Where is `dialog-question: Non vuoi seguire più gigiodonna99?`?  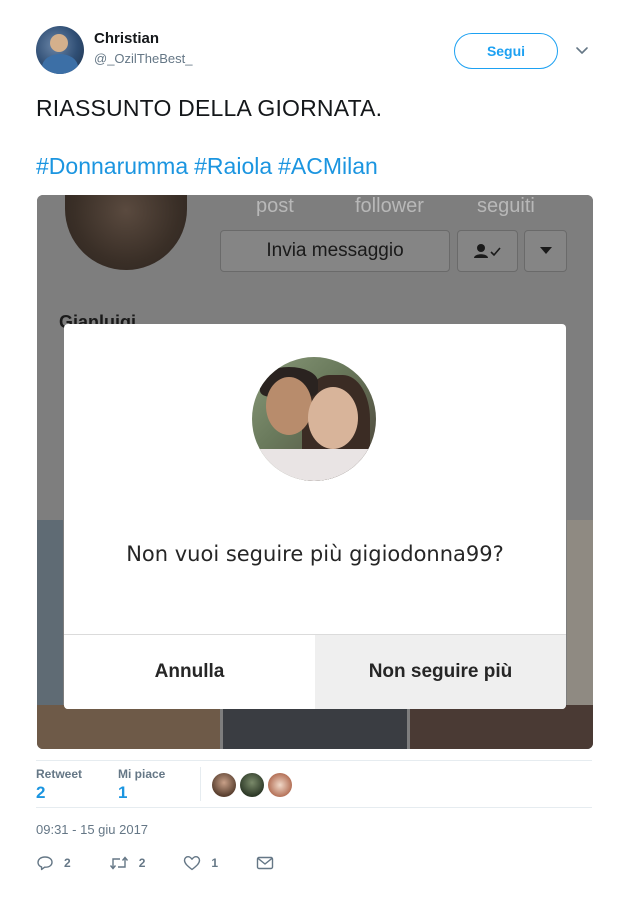 dialog-question: Non vuoi seguire più gigiodonna99? is located at coordinates (315, 554).